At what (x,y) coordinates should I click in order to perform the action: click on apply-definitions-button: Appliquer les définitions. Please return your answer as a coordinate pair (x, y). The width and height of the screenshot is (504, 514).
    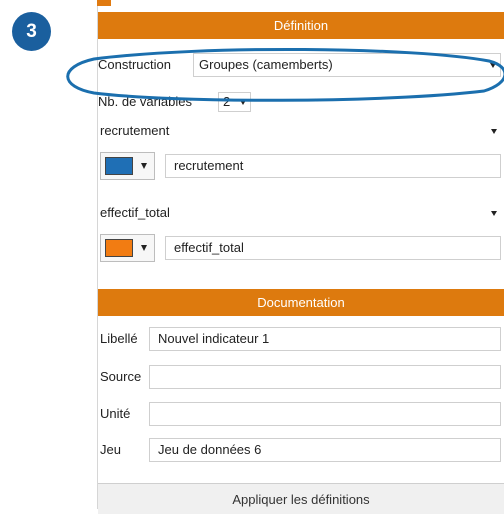
    Looking at the image, I should click on (301, 498).